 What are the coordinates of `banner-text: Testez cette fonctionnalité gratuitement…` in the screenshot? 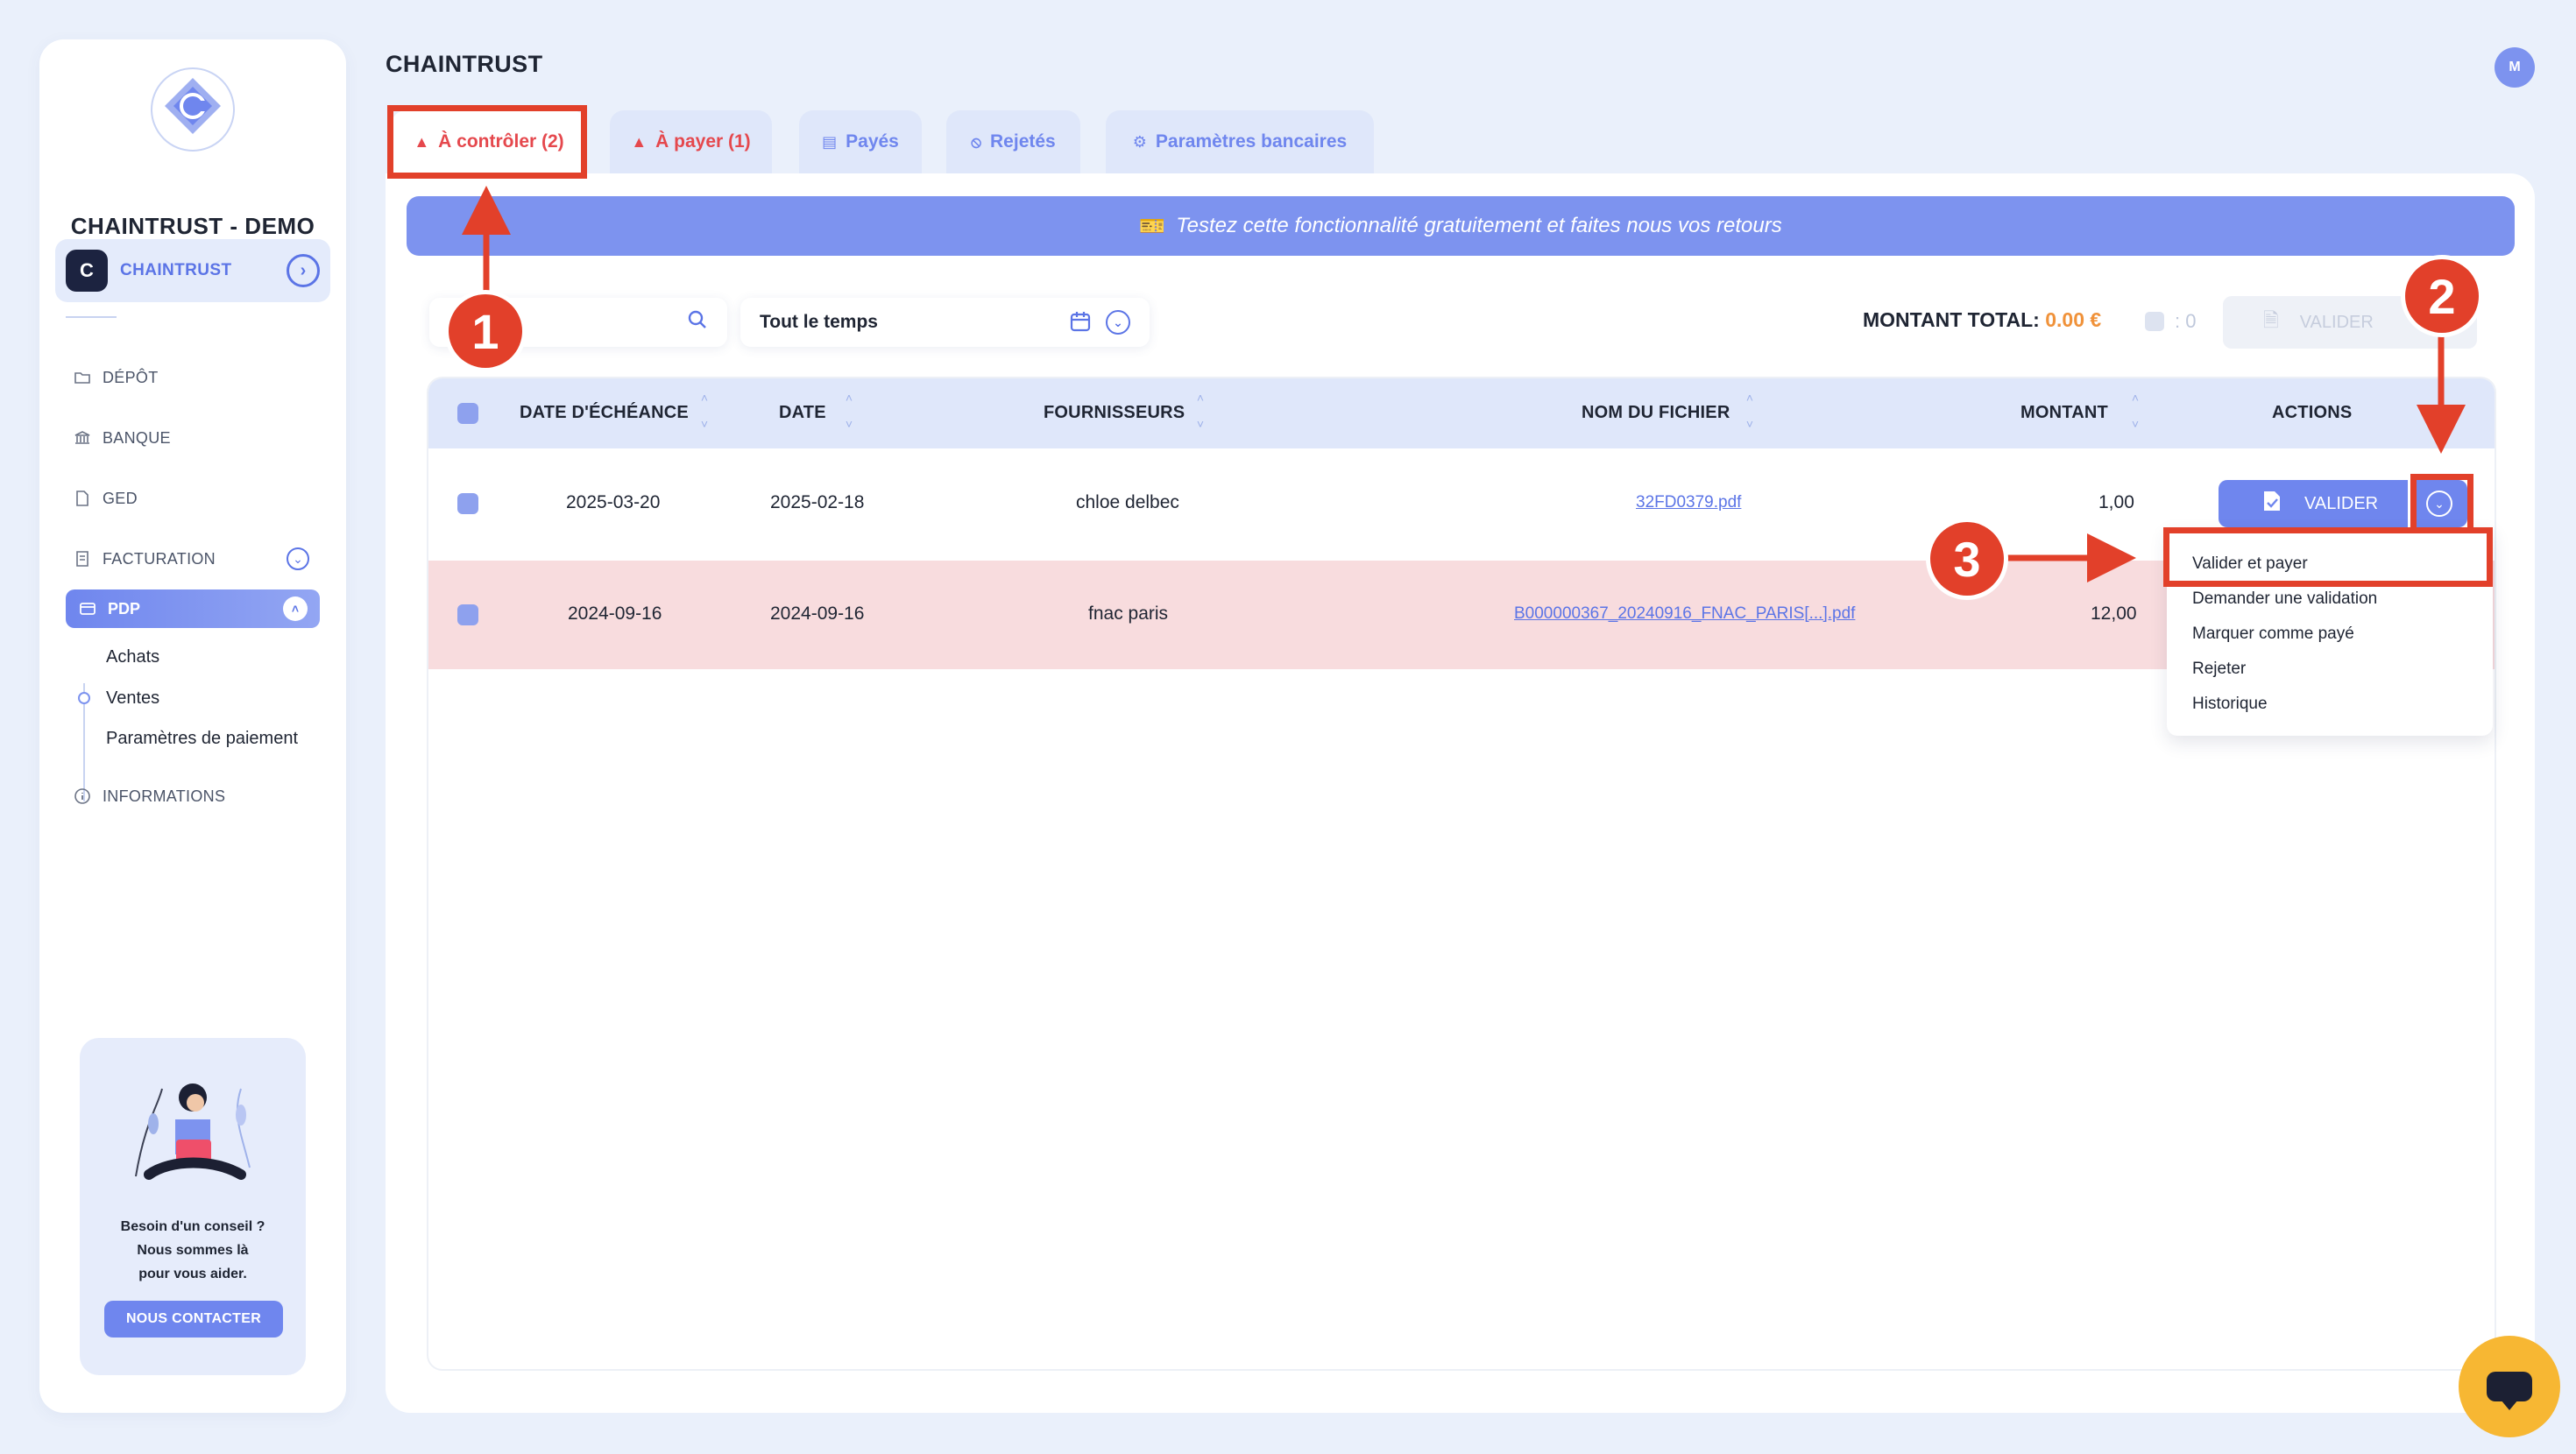 It's located at (1479, 225).